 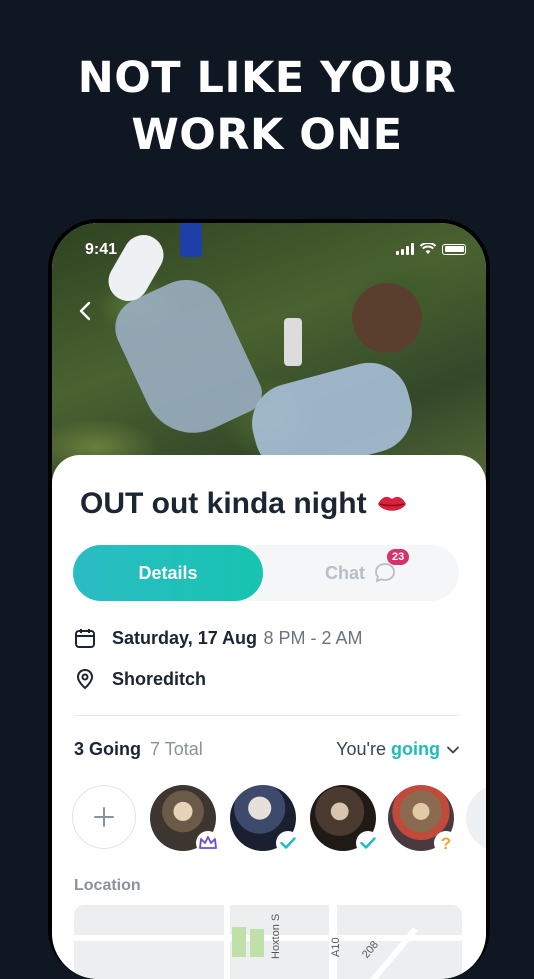 I want to click on attendee-list: ?, so click(x=279, y=820).